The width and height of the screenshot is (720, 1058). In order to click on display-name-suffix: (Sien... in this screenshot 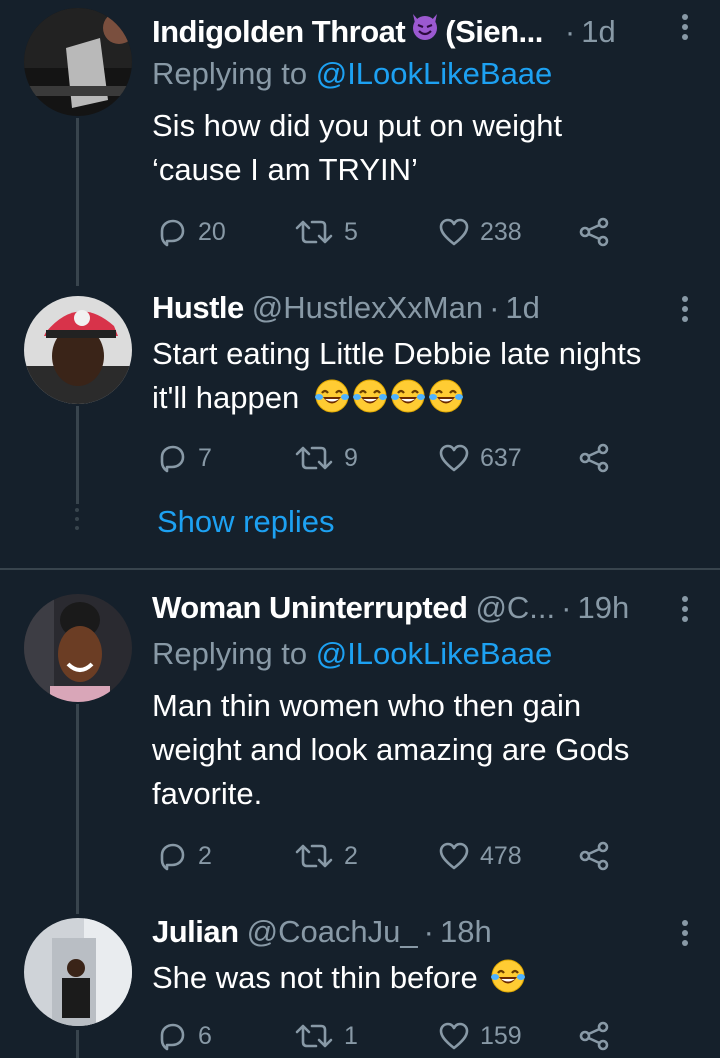, I will do `click(494, 32)`.